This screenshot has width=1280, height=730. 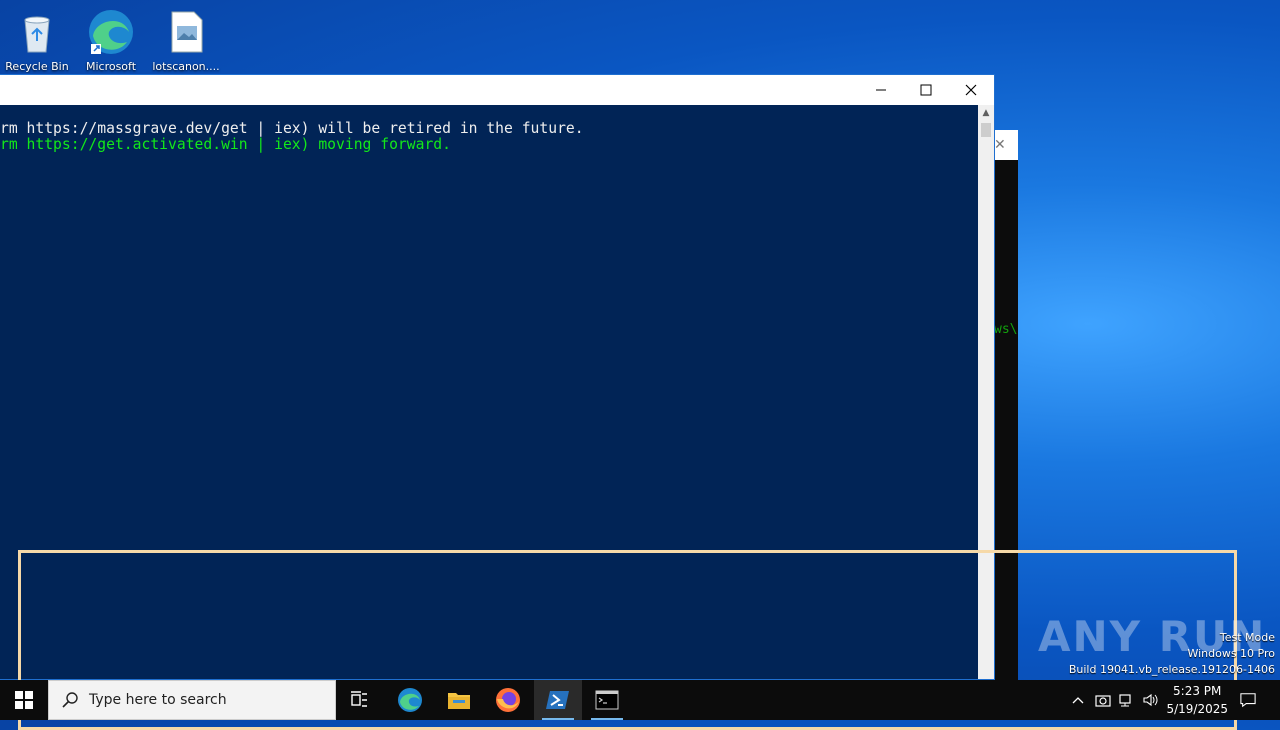 I want to click on clock-date: 5/19/2025, so click(x=1197, y=709).